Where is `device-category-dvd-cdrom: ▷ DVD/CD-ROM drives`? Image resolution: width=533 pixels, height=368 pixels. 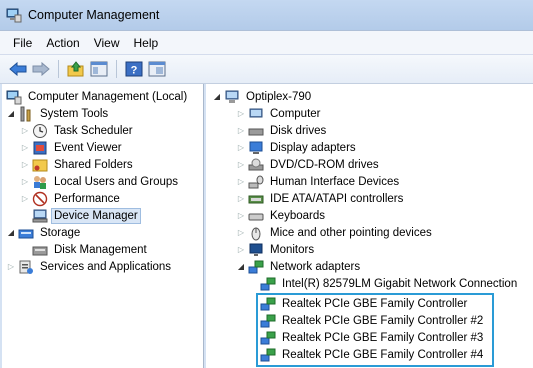
device-category-dvd-cdrom: ▷ DVD/CD-ROM drives is located at coordinates (308, 164).